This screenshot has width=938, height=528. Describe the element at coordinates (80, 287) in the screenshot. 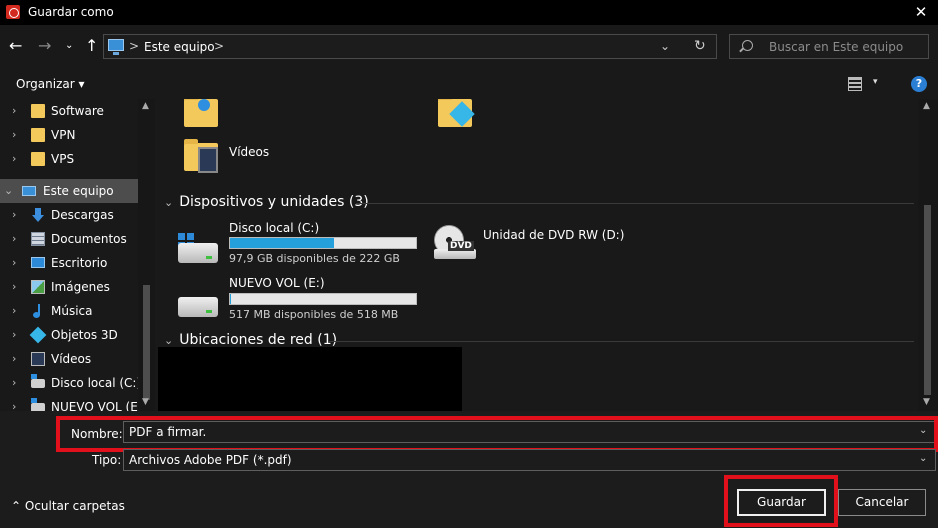

I see `sidebar-item-label: Imágenes` at that location.